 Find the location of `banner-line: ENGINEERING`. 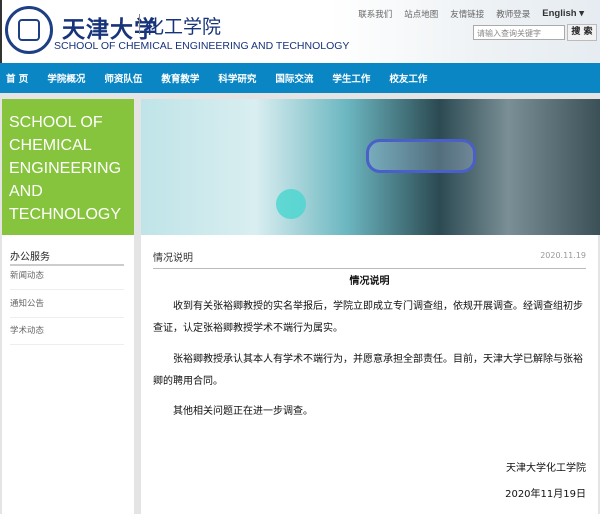

banner-line: ENGINEERING is located at coordinates (65, 168).